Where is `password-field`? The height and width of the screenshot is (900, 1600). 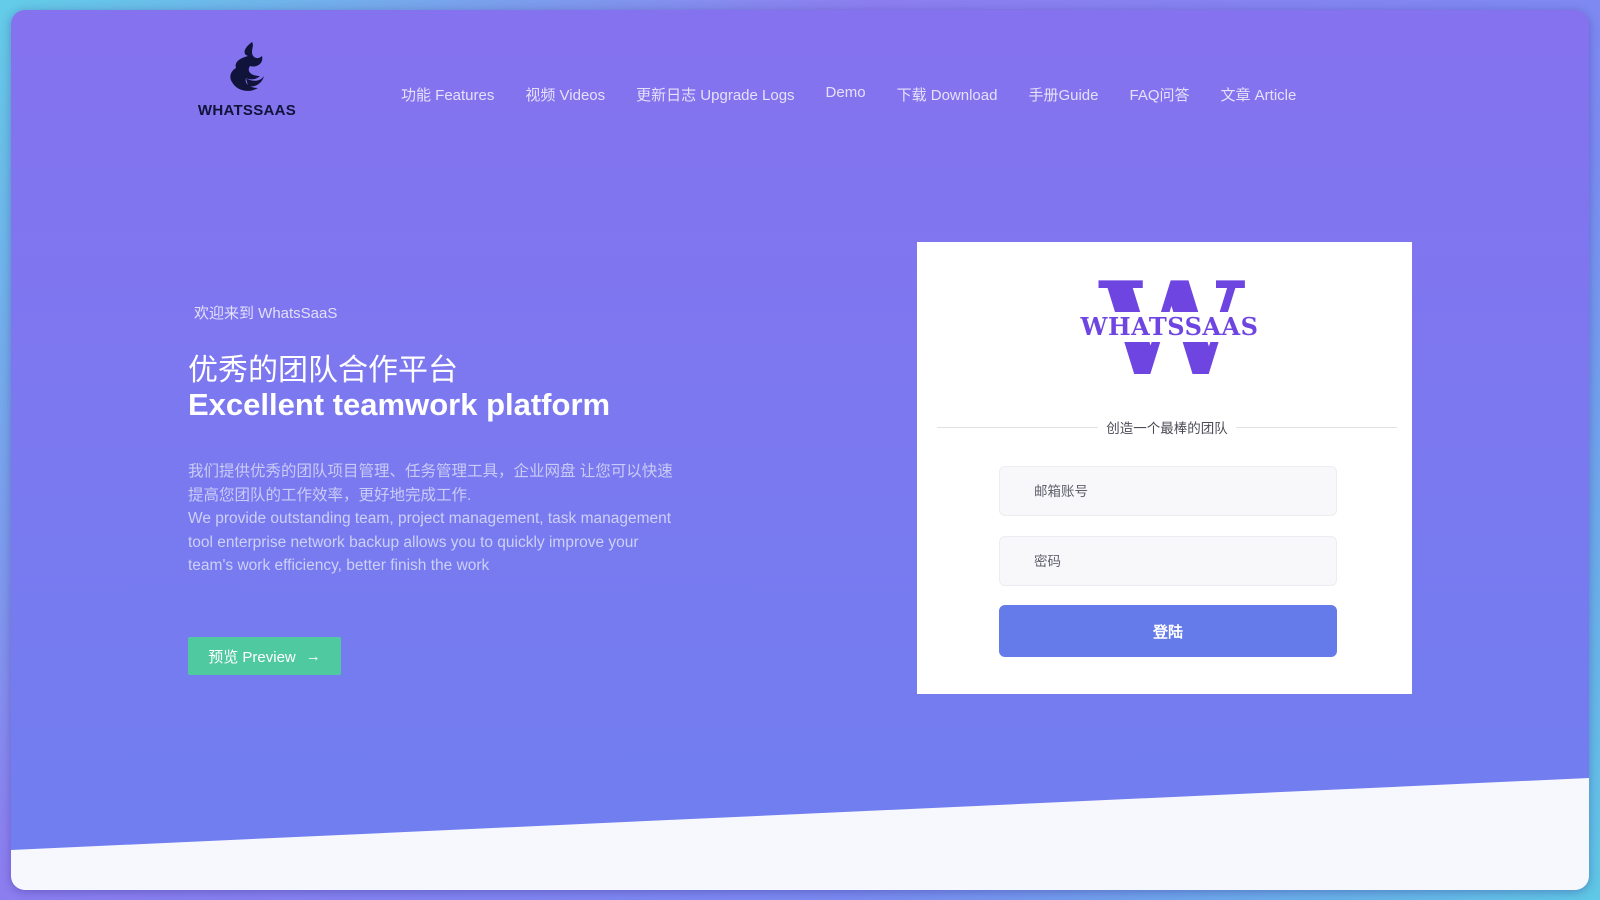
password-field is located at coordinates (1168, 561).